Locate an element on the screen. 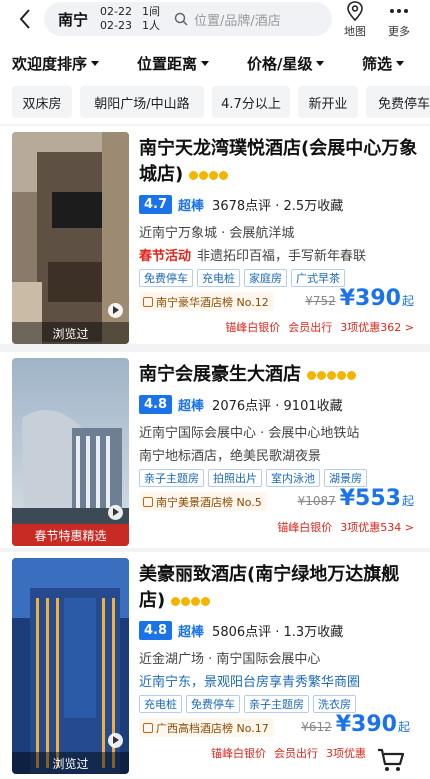  sort-distance: 位置距离 is located at coordinates (173, 63).